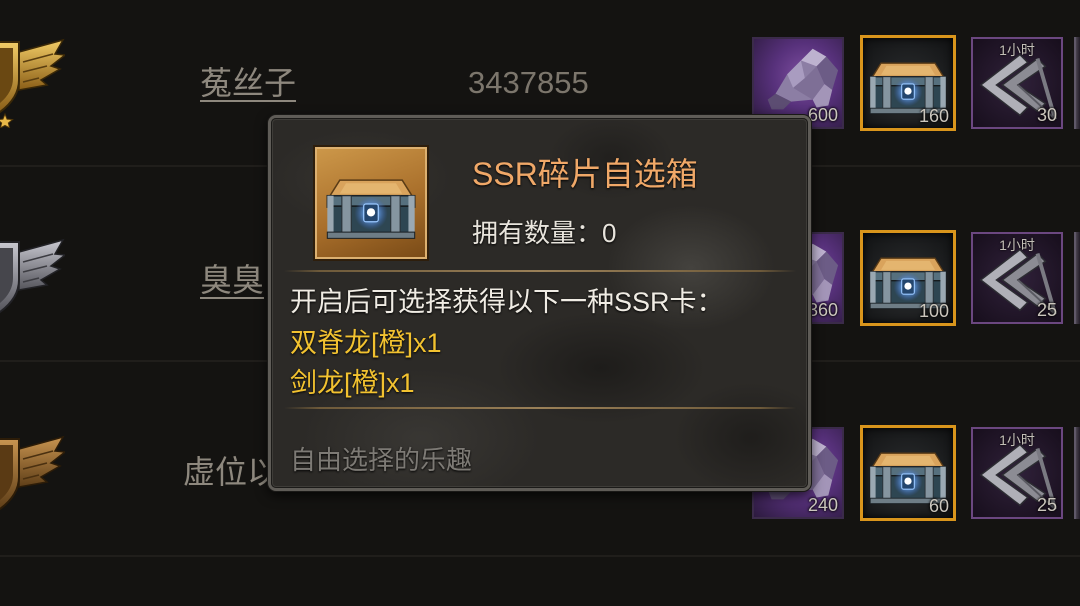  I want to click on chest-icon, so click(371, 203).